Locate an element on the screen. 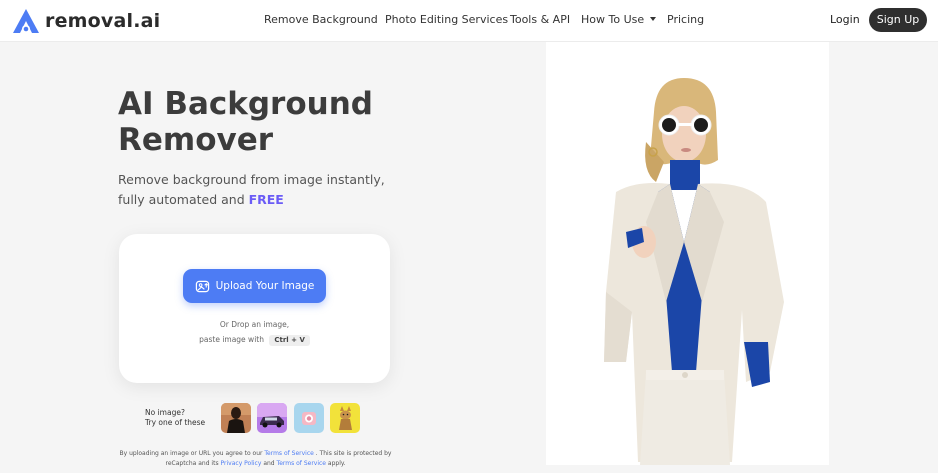  drop-instructions-line-1: Or Drop an image, is located at coordinates (254, 324).